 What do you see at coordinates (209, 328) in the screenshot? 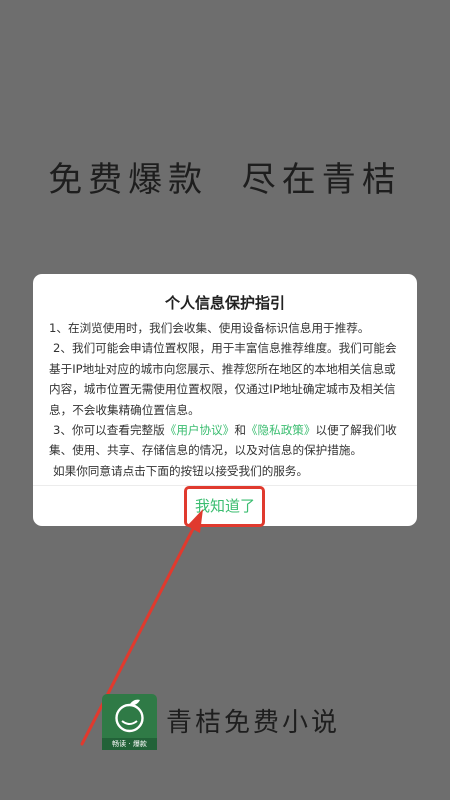
I see `paragraph-device-id: 1、在浏览使用时，我们会收集、使用设备标识信息用于推荐。` at bounding box center [209, 328].